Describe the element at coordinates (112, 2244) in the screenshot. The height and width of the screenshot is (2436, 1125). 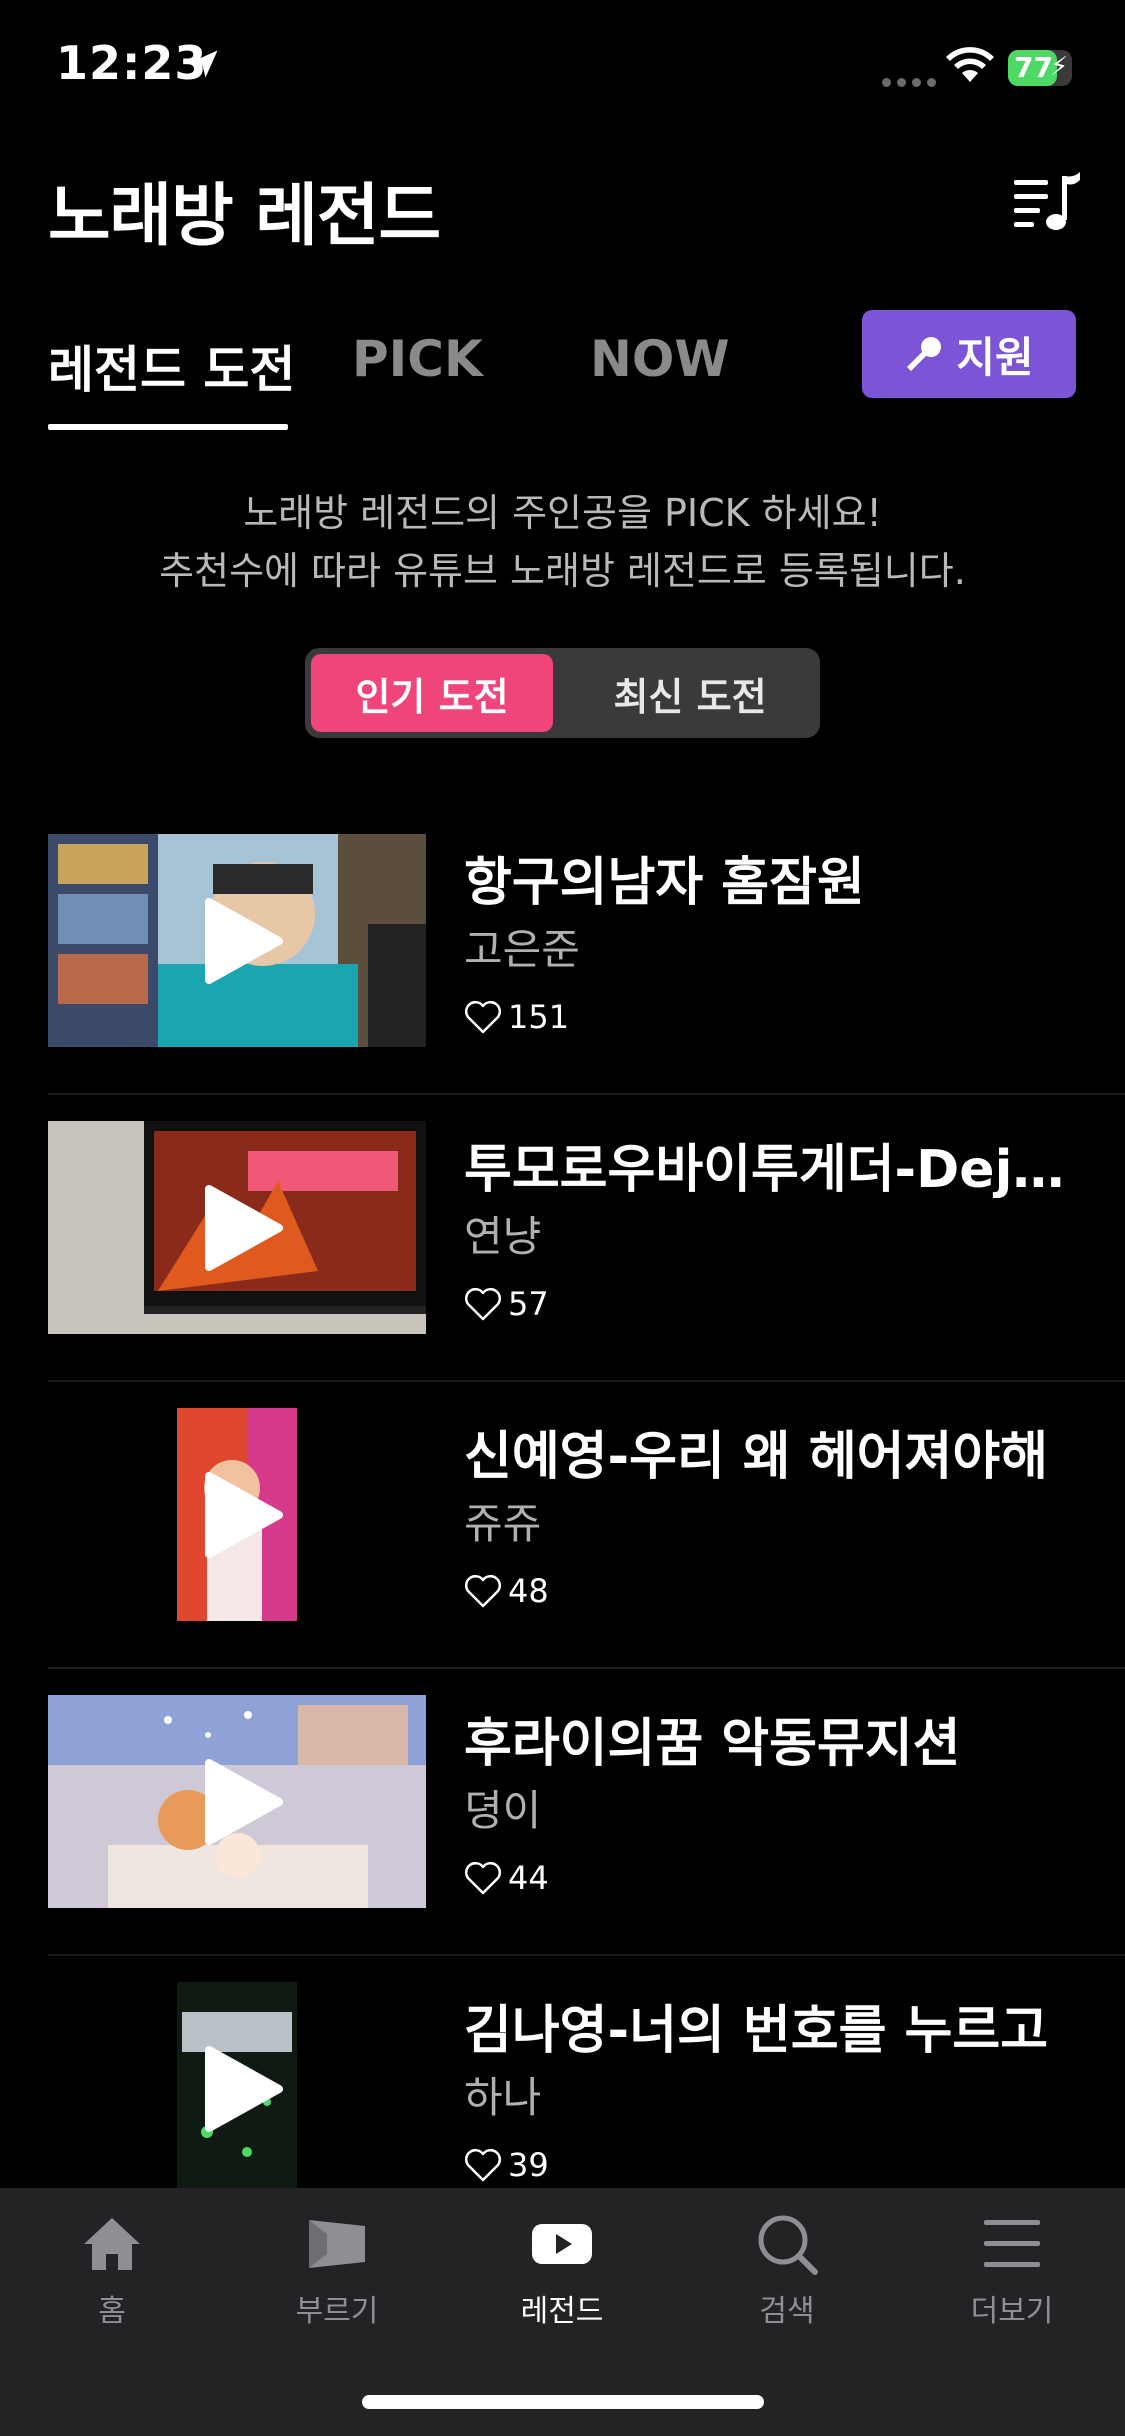
I see `home-icon` at that location.